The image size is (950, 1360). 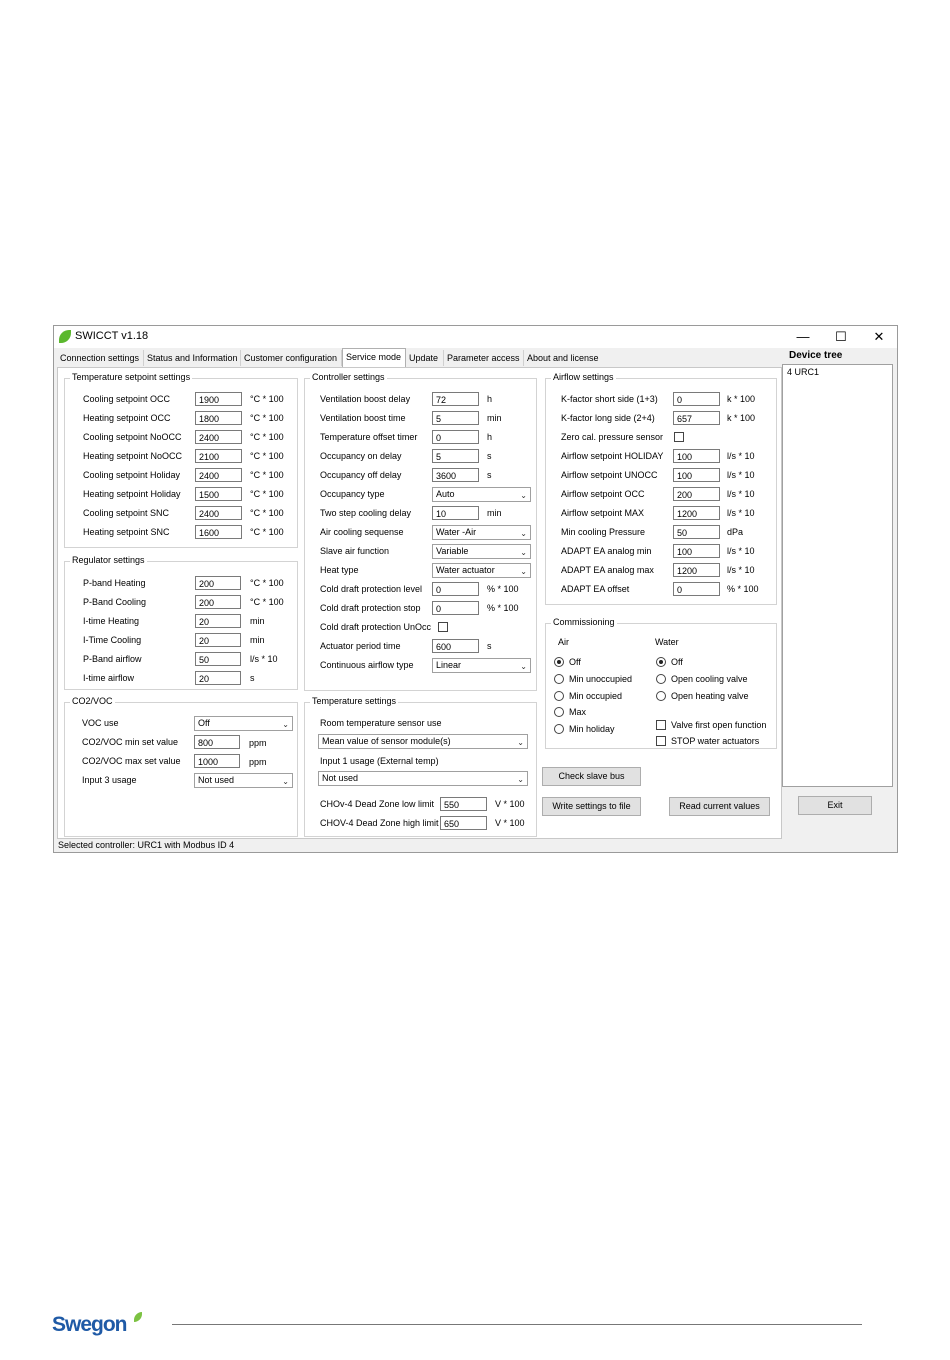 What do you see at coordinates (696, 399) in the screenshot?
I see `k-factor-short-input: 0` at bounding box center [696, 399].